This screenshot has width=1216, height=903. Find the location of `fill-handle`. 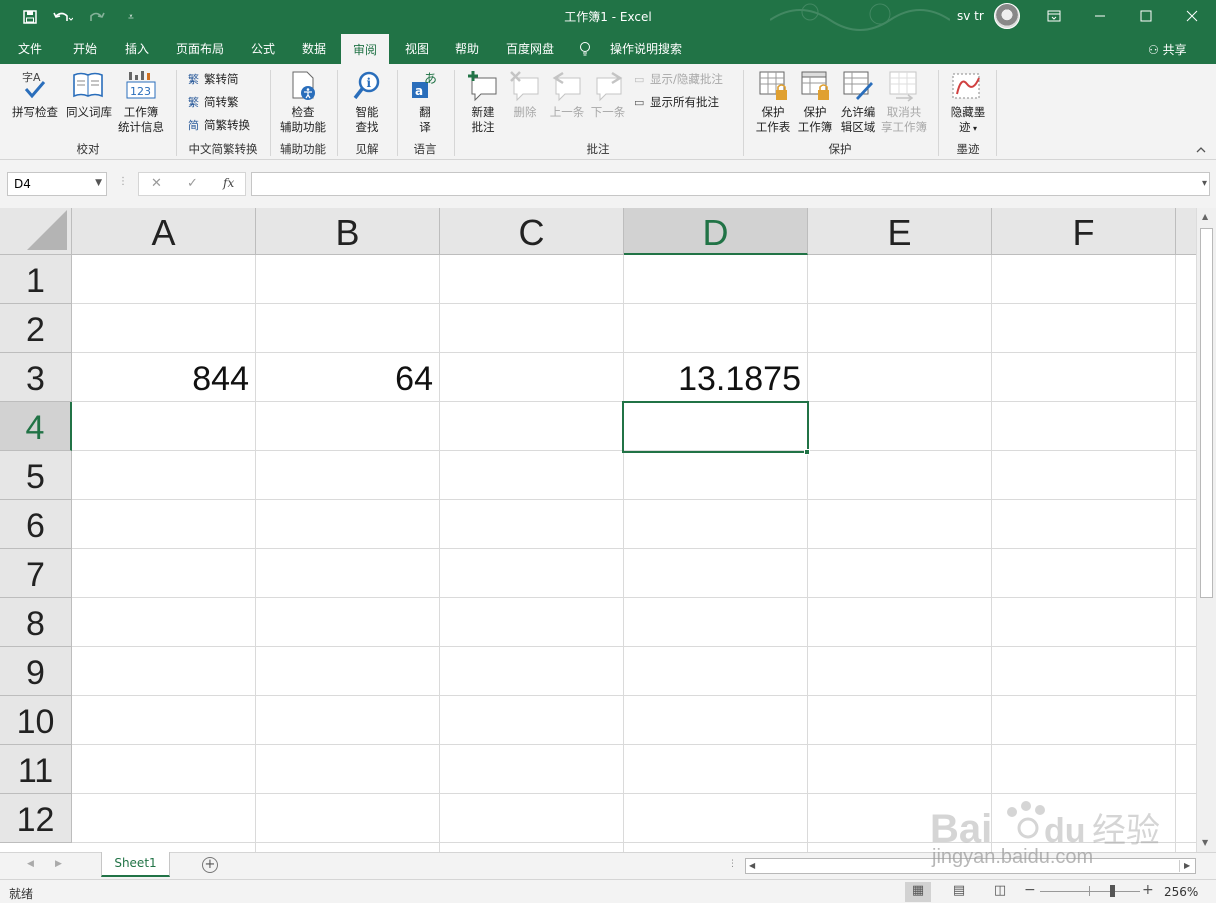

fill-handle is located at coordinates (807, 452).